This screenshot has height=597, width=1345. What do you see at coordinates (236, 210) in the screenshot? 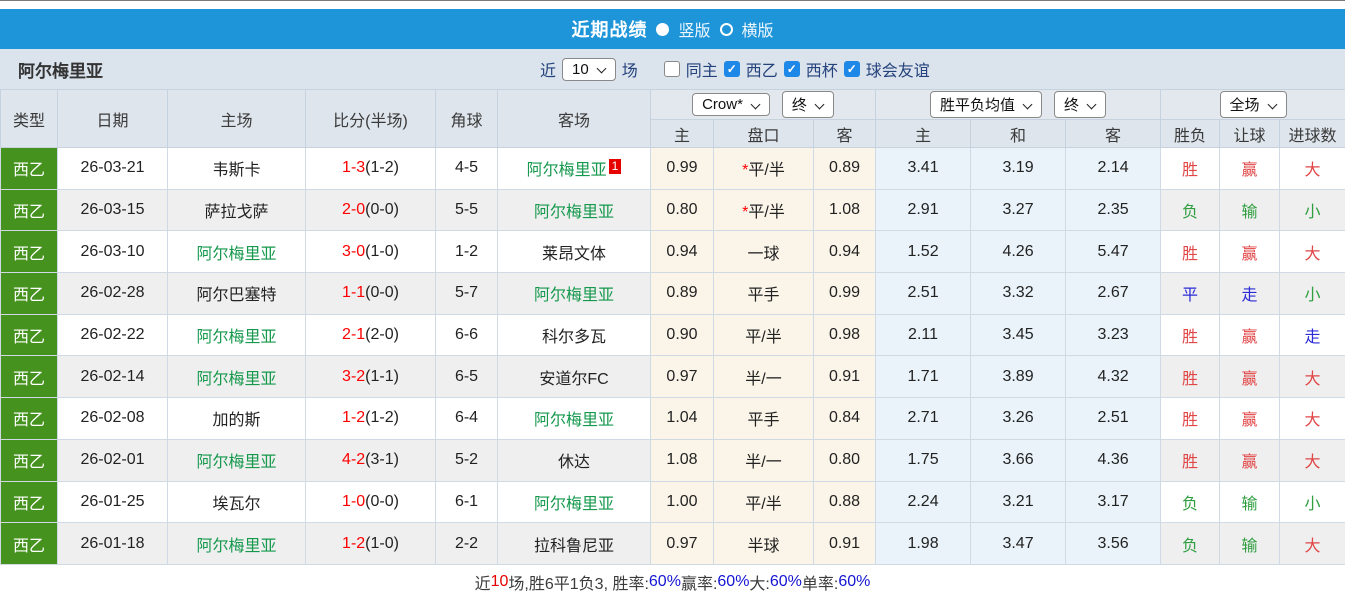
I see `home-team-cell: 萨拉戈萨` at bounding box center [236, 210].